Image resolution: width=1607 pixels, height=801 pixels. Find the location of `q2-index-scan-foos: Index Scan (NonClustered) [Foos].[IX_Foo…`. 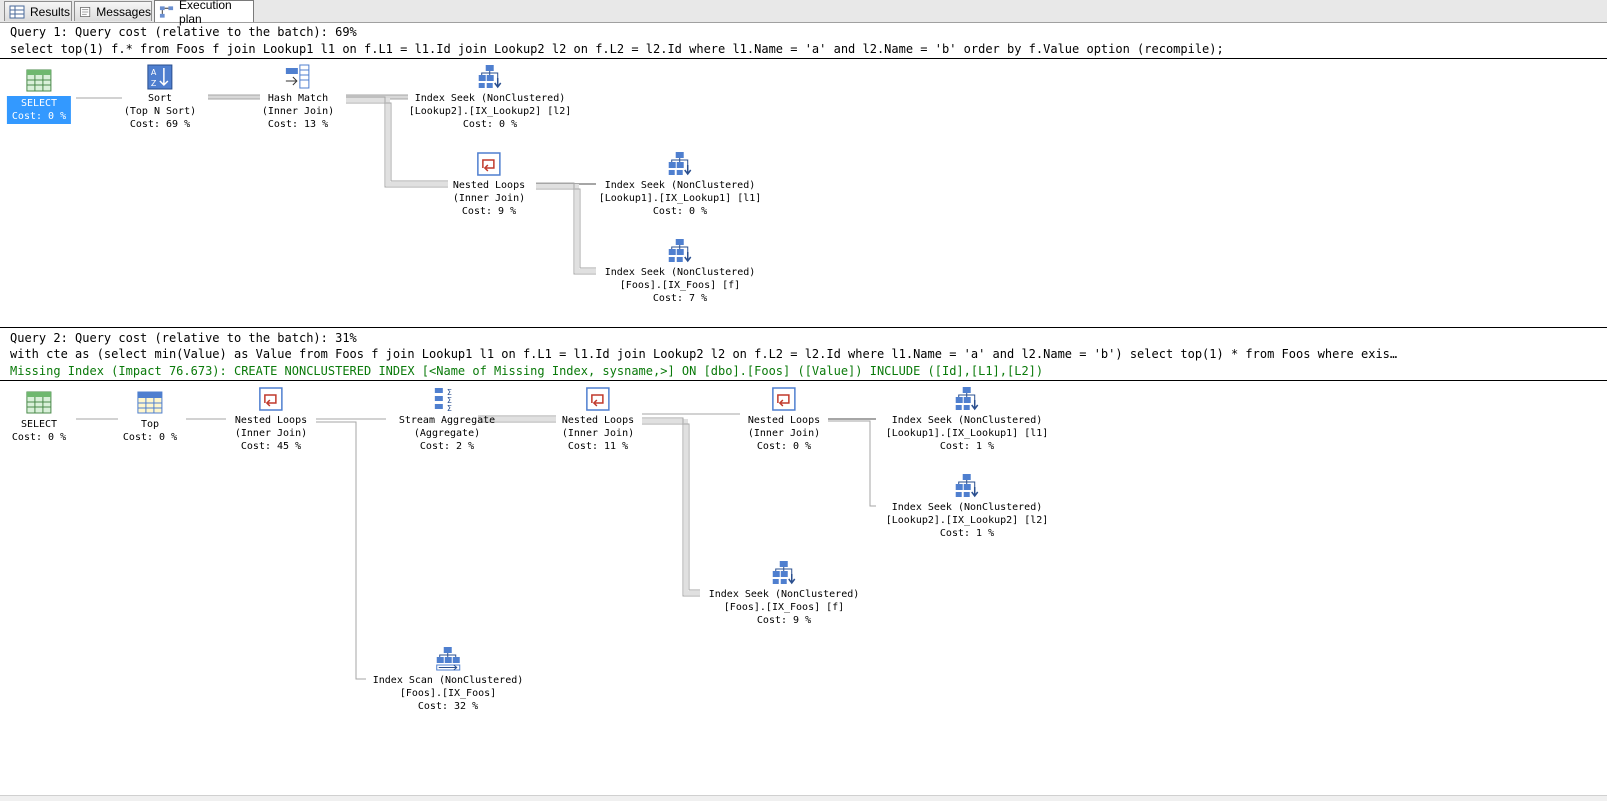

q2-index-scan-foos: Index Scan (NonClustered) [Foos].[IX_Foo… is located at coordinates (448, 679).